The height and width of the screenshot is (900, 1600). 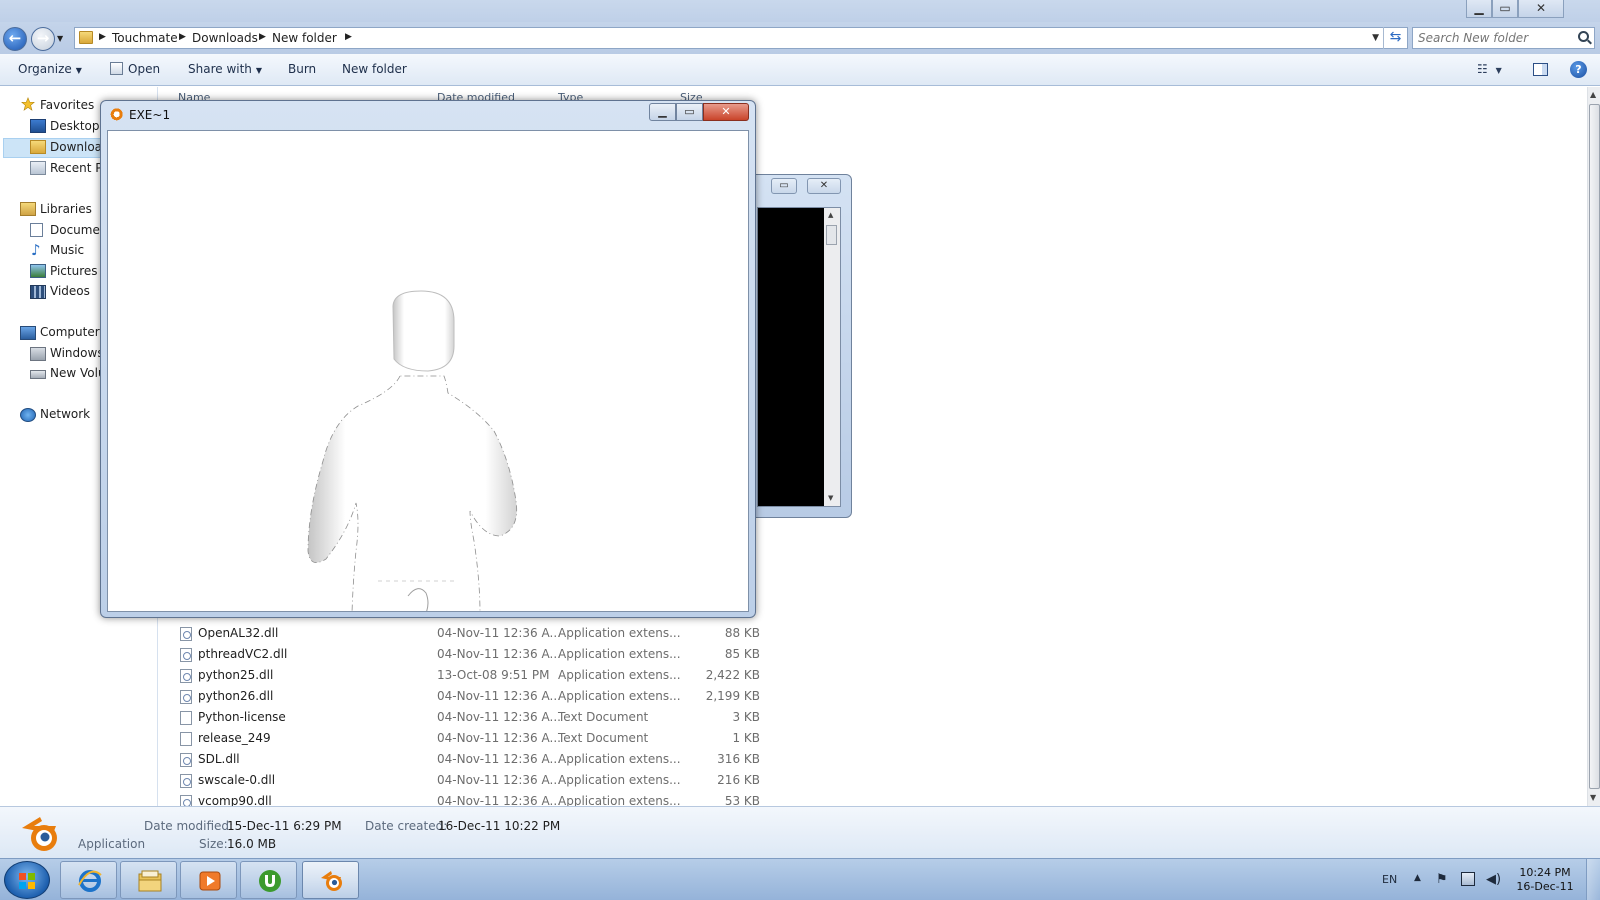 I want to click on documents-icon, so click(x=36, y=230).